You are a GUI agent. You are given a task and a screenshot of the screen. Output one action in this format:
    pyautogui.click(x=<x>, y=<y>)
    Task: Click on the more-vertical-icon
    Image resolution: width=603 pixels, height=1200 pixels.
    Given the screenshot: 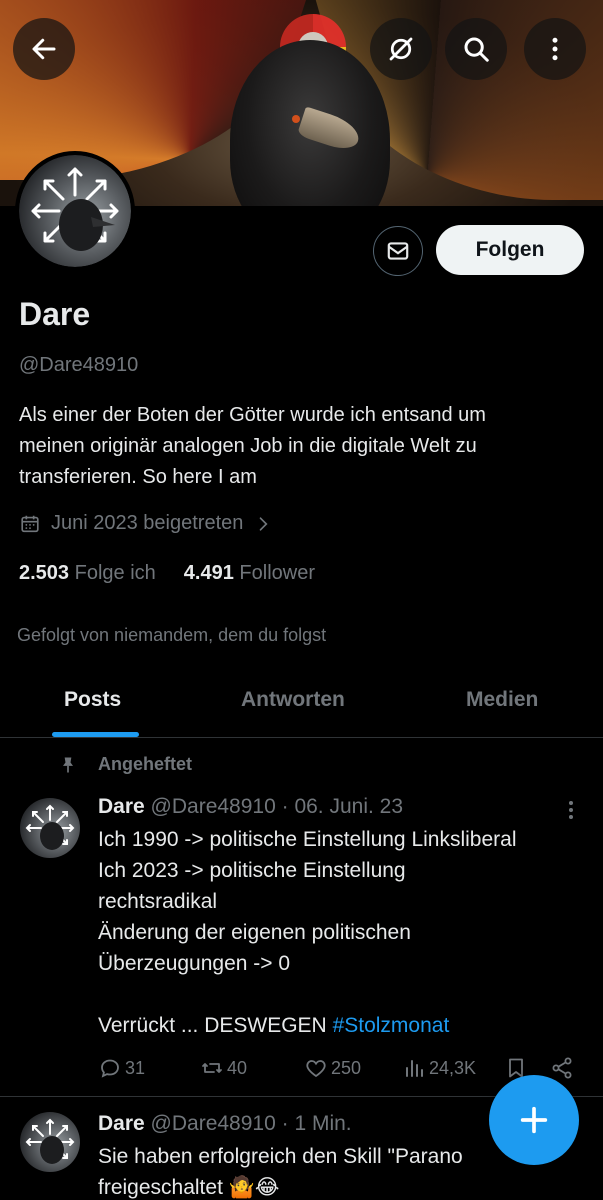 What is the action you would take?
    pyautogui.click(x=555, y=49)
    